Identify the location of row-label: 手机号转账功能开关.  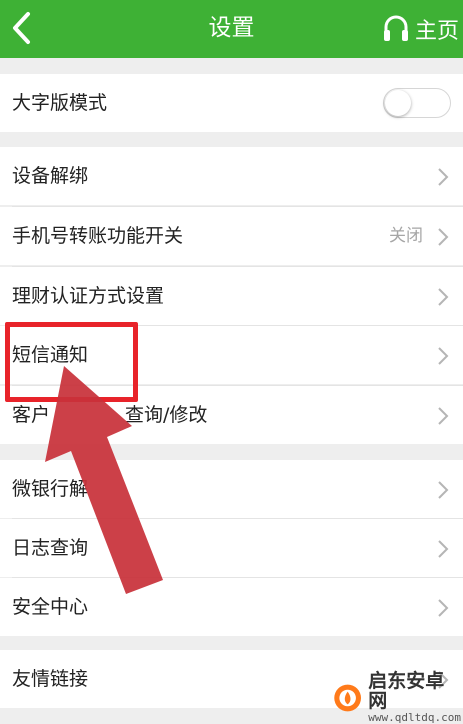
(98, 236).